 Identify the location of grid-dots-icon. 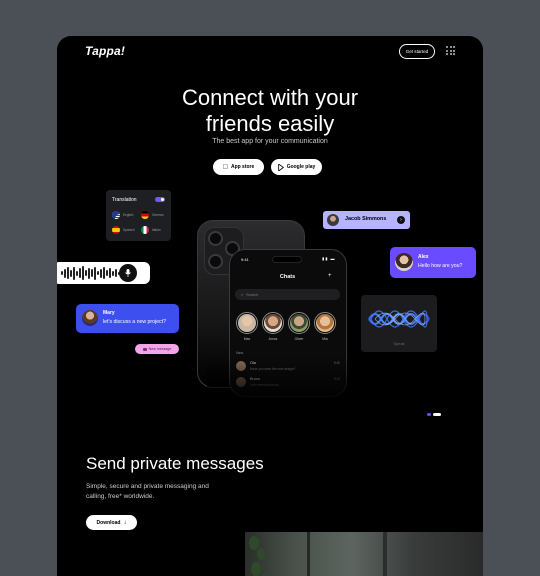
(450, 50).